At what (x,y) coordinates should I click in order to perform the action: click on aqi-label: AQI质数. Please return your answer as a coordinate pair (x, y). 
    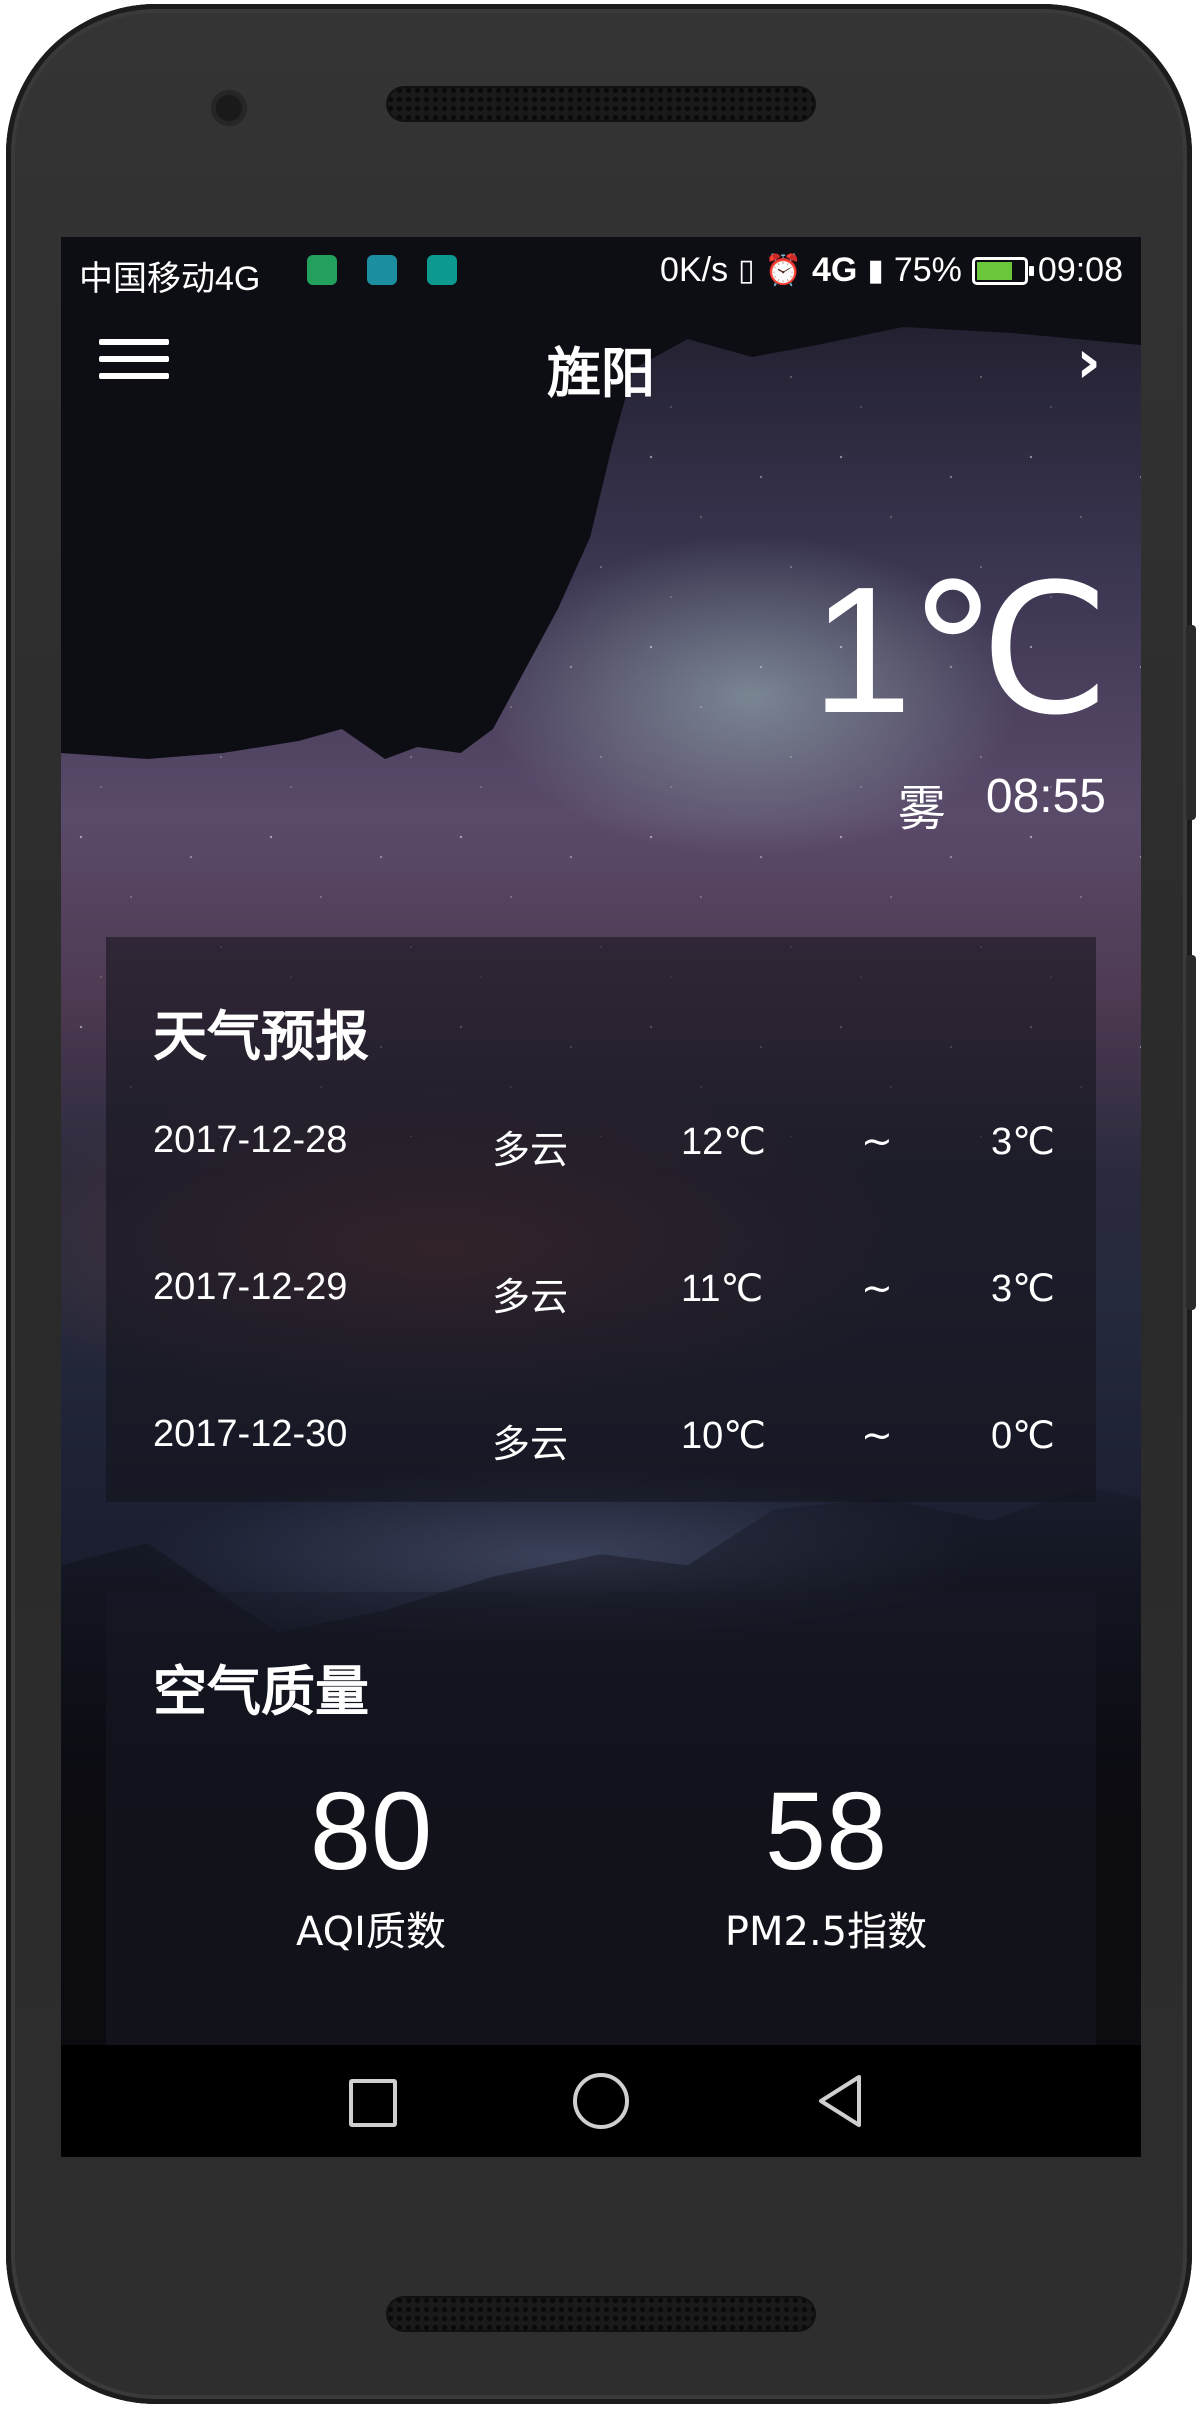
    Looking at the image, I should click on (371, 1932).